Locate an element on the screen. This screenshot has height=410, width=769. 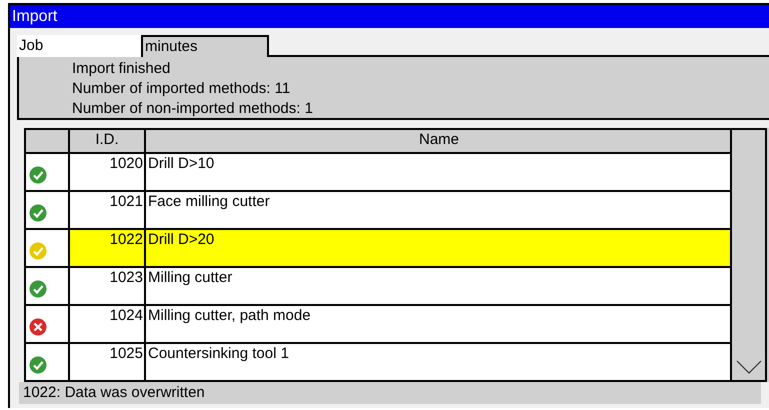
table-cell: 1021 is located at coordinates (108, 210).